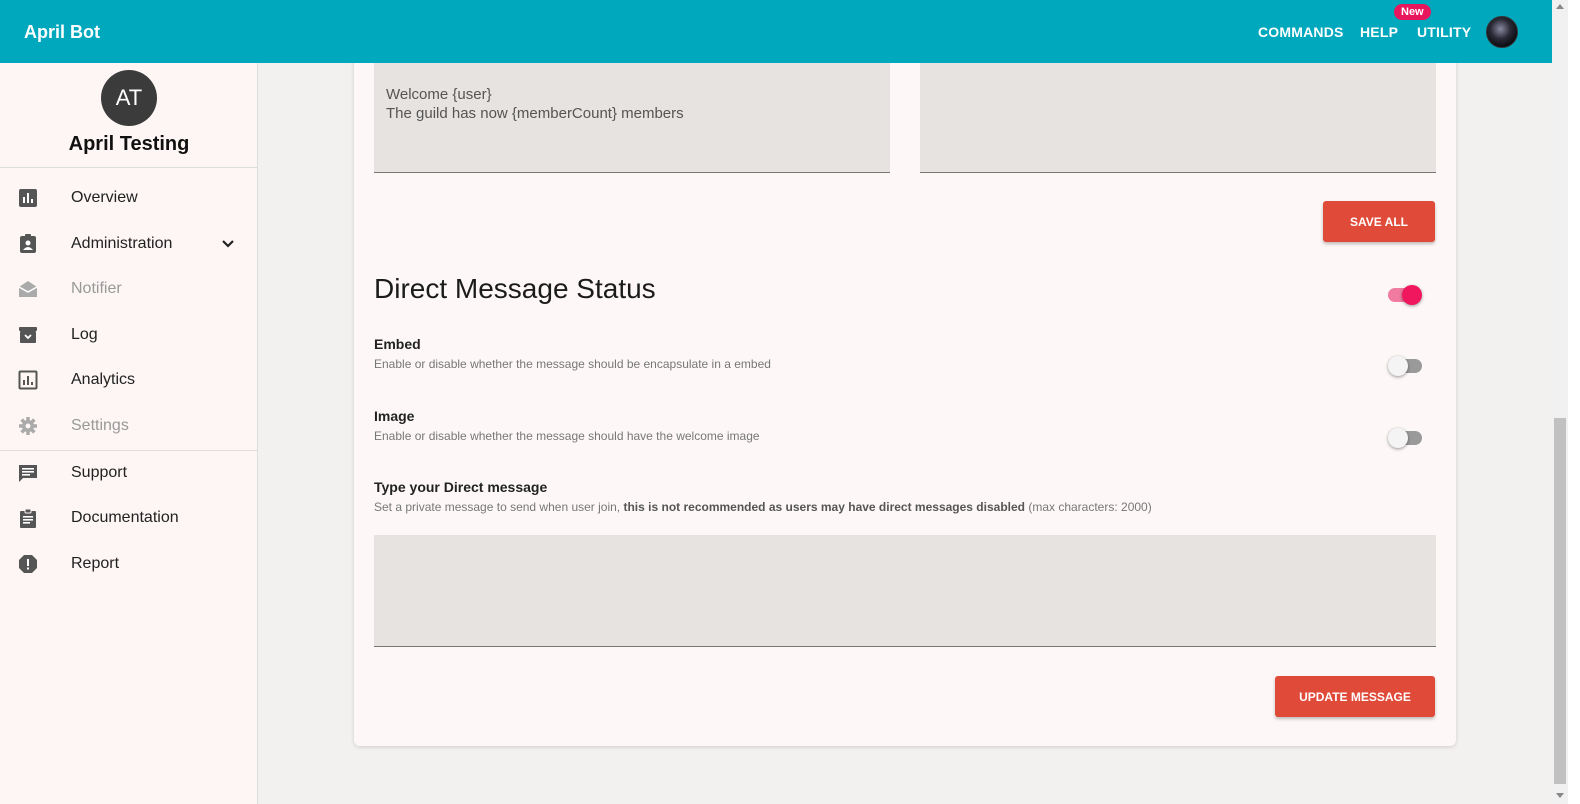  I want to click on sidebar-item-documentation: Documentation, so click(128, 518).